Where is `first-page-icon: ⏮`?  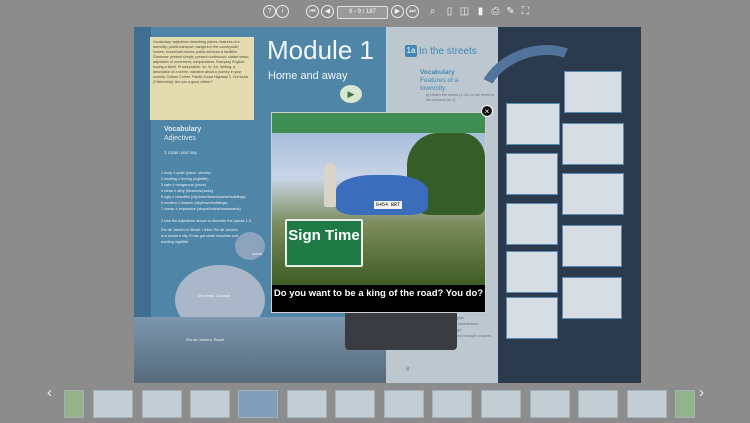 first-page-icon: ⏮ is located at coordinates (312, 11).